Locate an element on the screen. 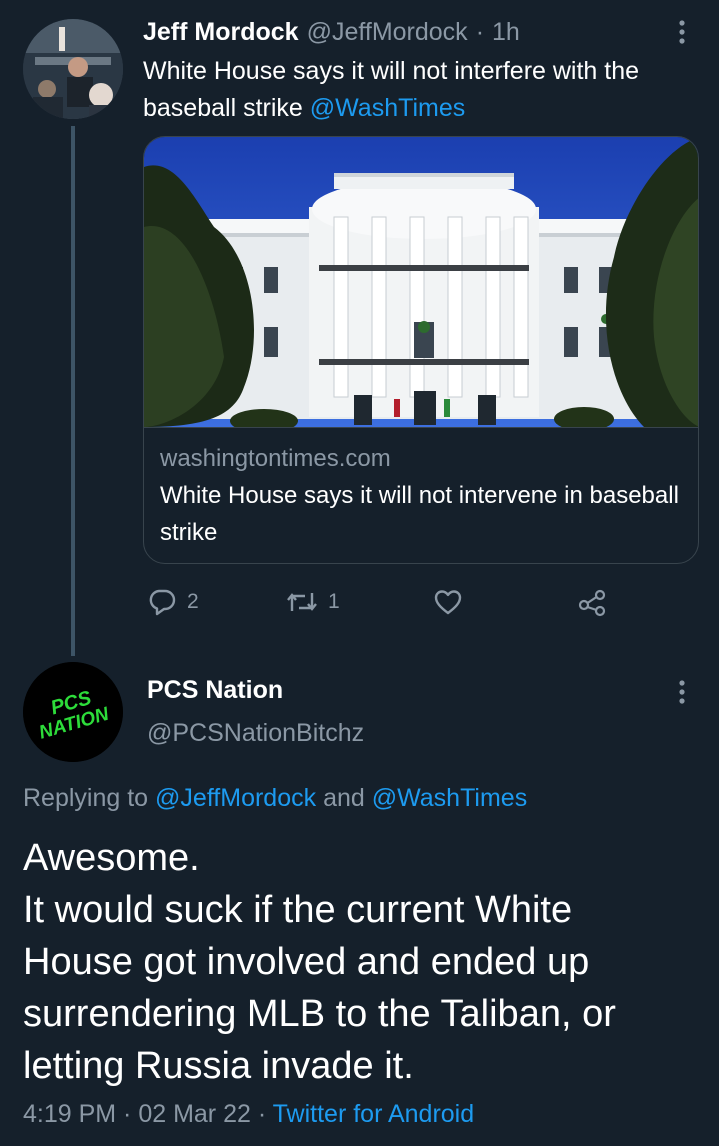 Image resolution: width=719 pixels, height=1146 pixels. author-name: Jeff Mordock is located at coordinates (221, 32).